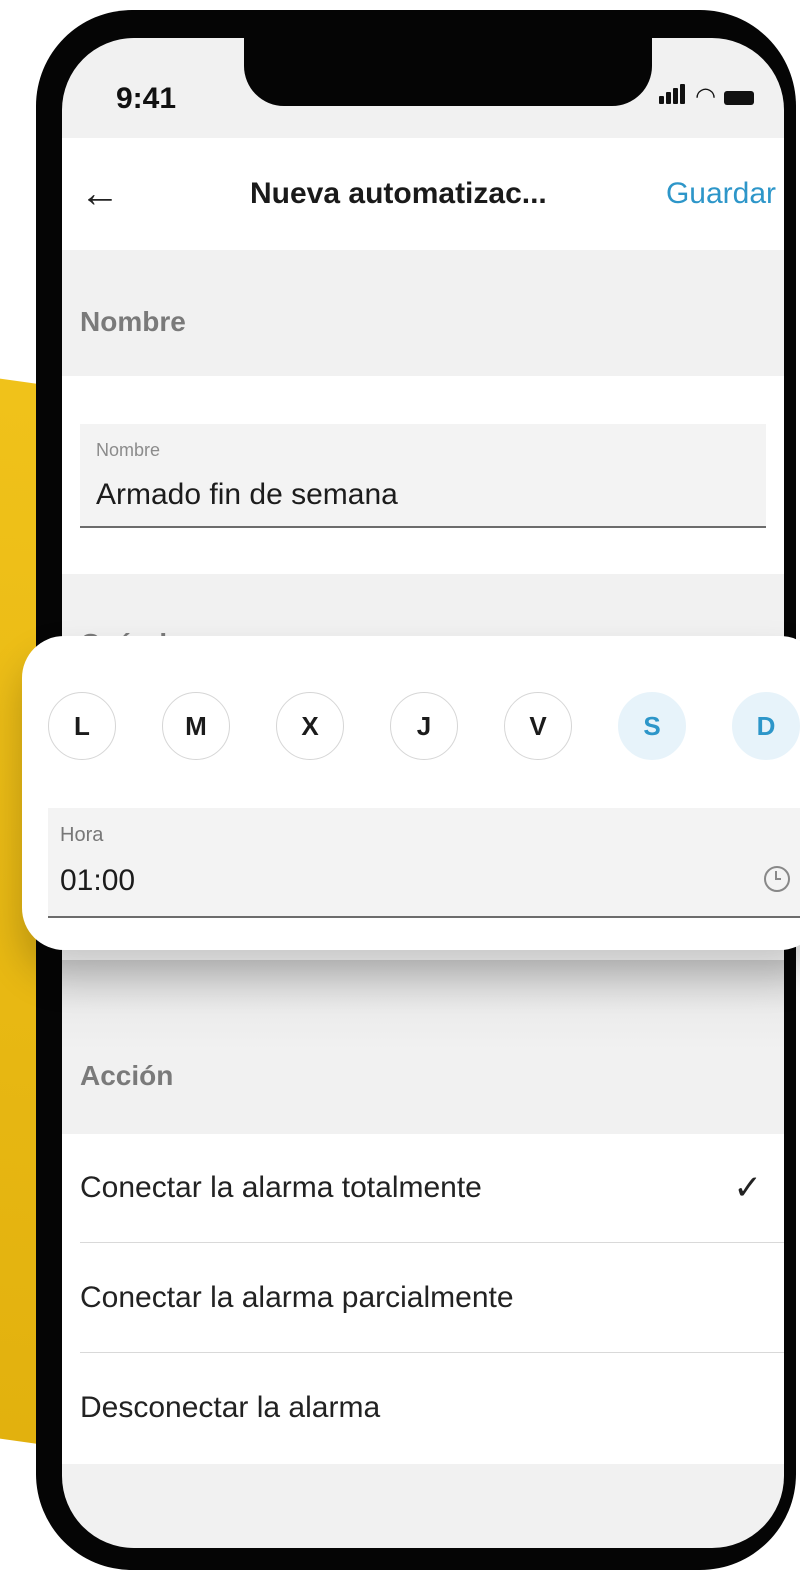 Image resolution: width=800 pixels, height=1576 pixels. What do you see at coordinates (652, 726) in the screenshot?
I see `day-saturday: S` at bounding box center [652, 726].